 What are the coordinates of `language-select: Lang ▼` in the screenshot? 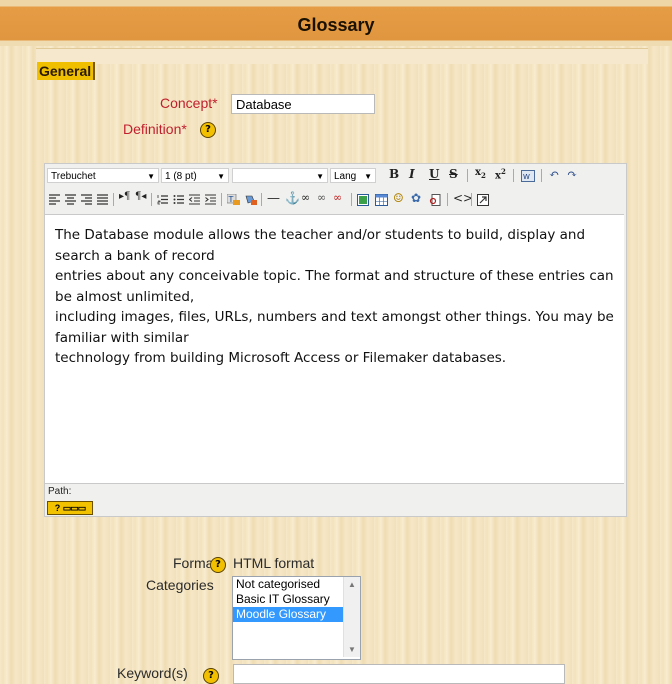 It's located at (353, 175).